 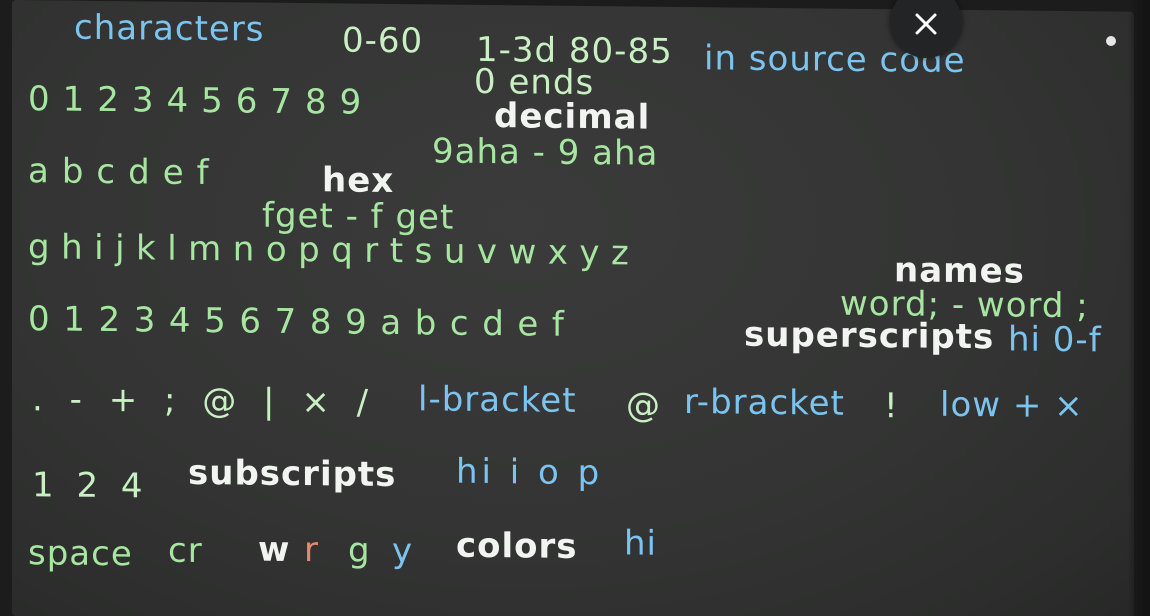 What do you see at coordinates (80, 554) in the screenshot?
I see `space-label: space` at bounding box center [80, 554].